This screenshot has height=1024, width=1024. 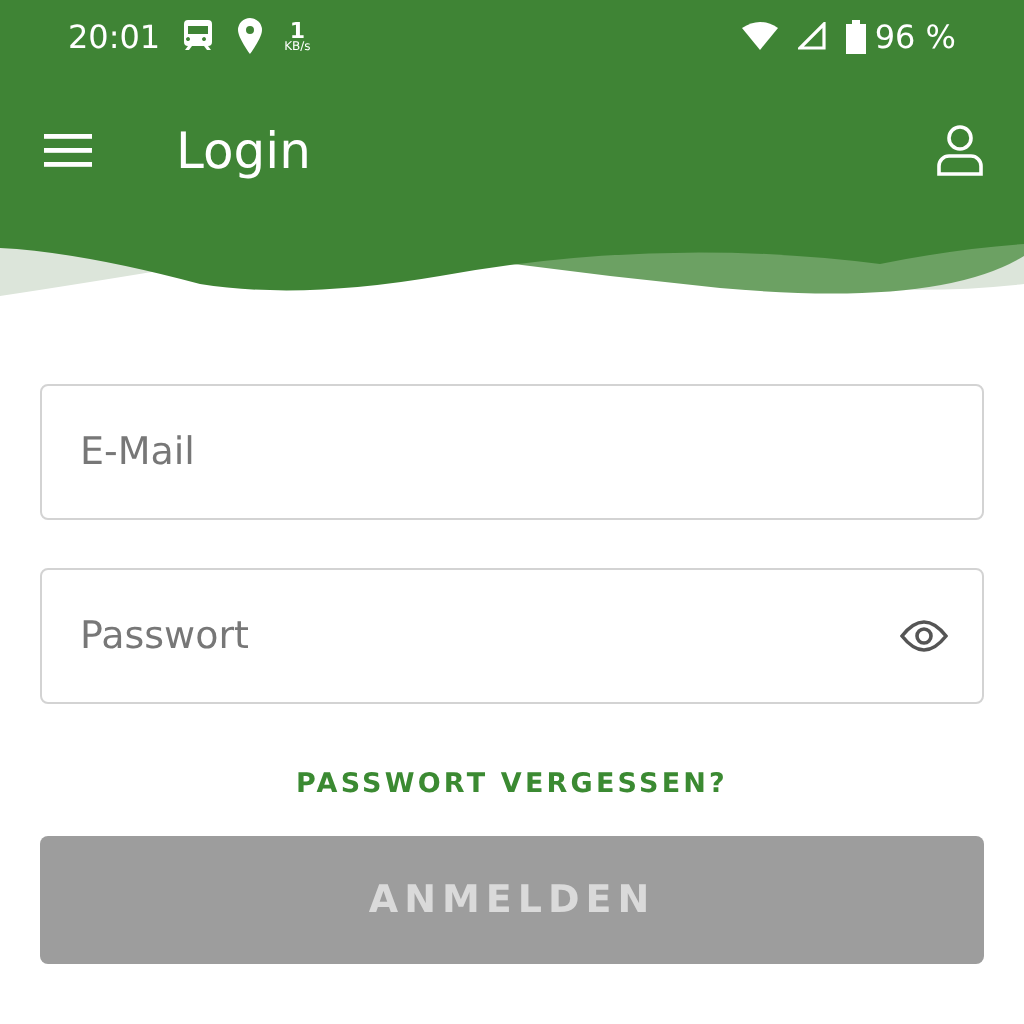 I want to click on person-icon, so click(x=960, y=150).